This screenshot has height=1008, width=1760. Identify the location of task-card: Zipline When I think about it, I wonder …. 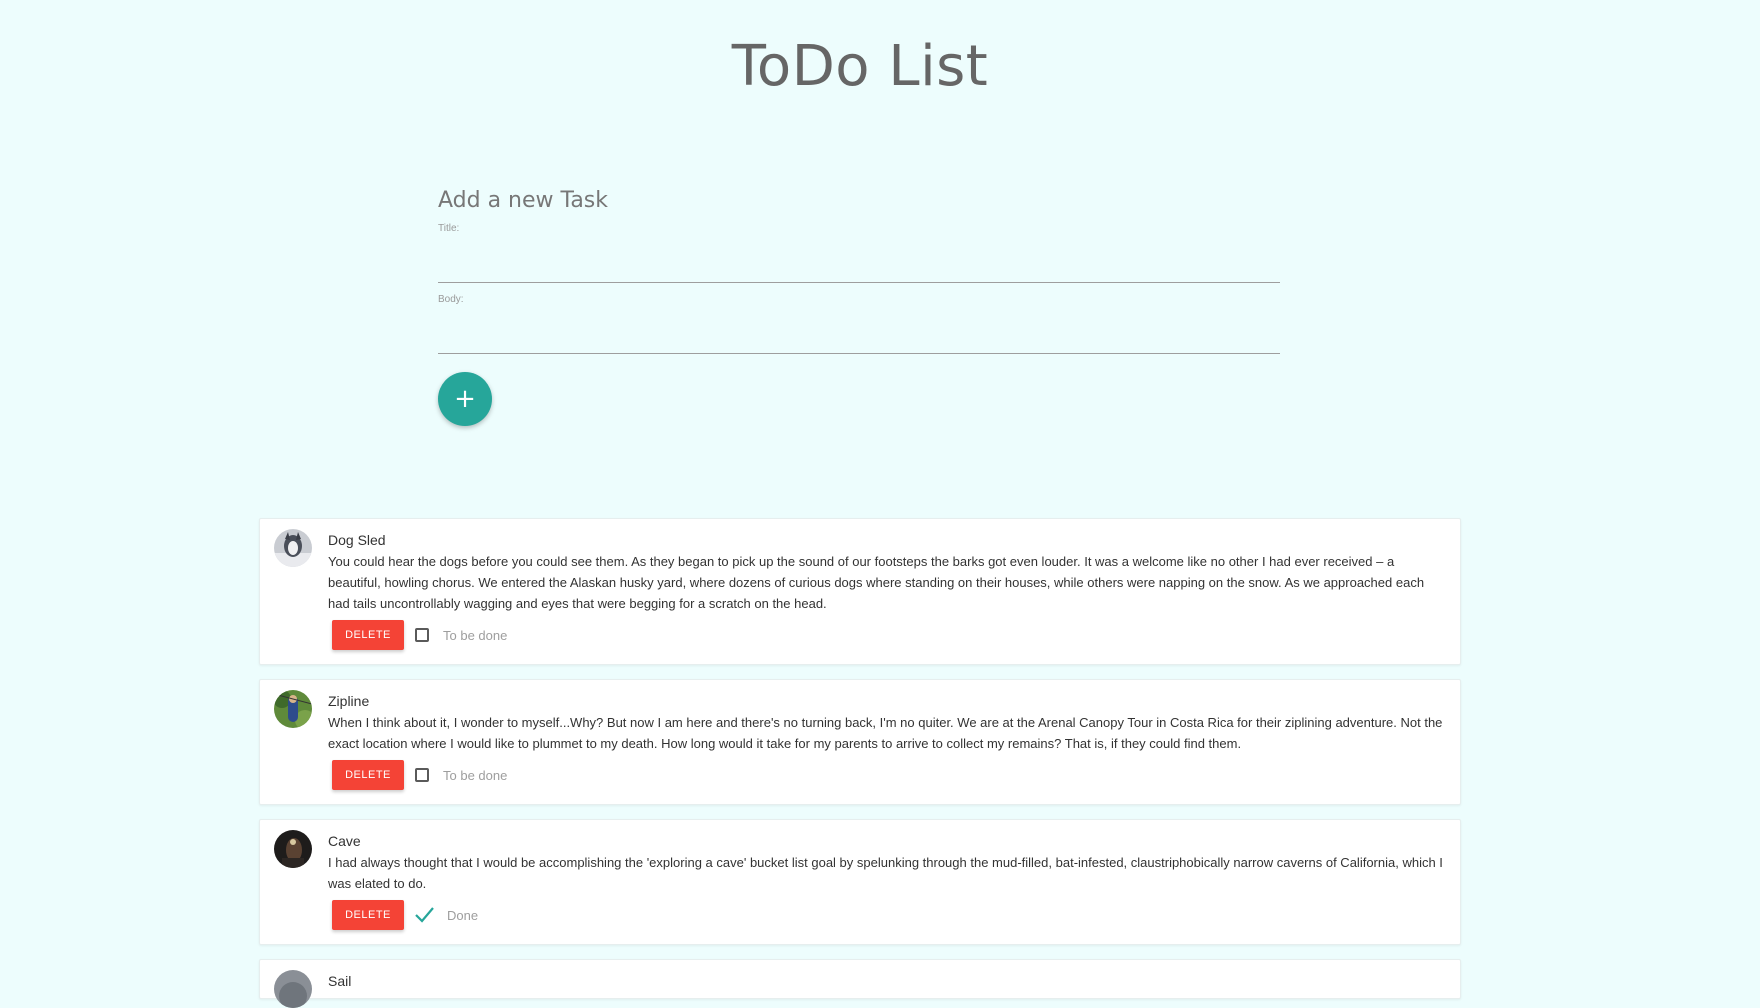
(860, 742).